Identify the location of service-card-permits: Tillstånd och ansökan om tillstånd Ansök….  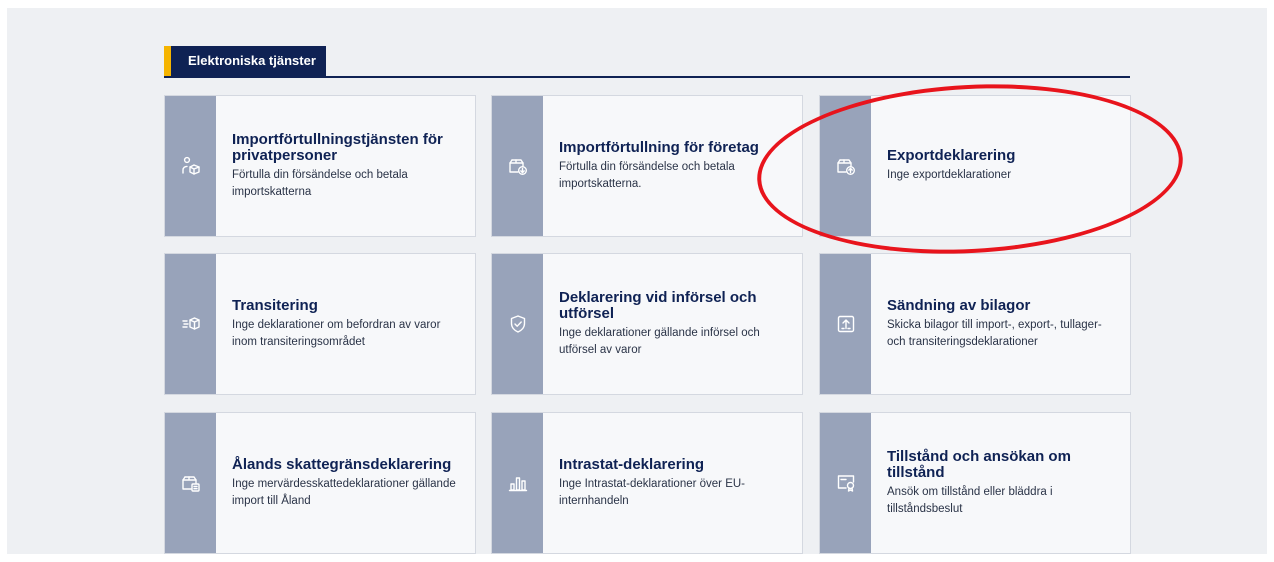
(975, 483).